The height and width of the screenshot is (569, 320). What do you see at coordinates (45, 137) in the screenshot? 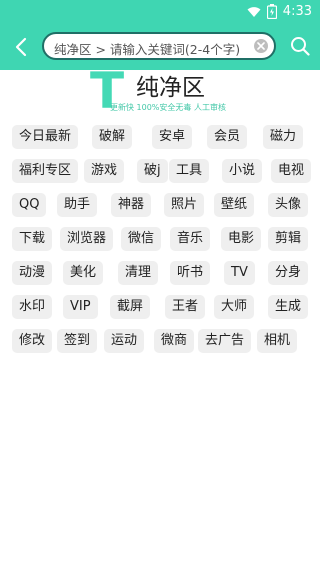
I see `tag-button: 今日最新` at bounding box center [45, 137].